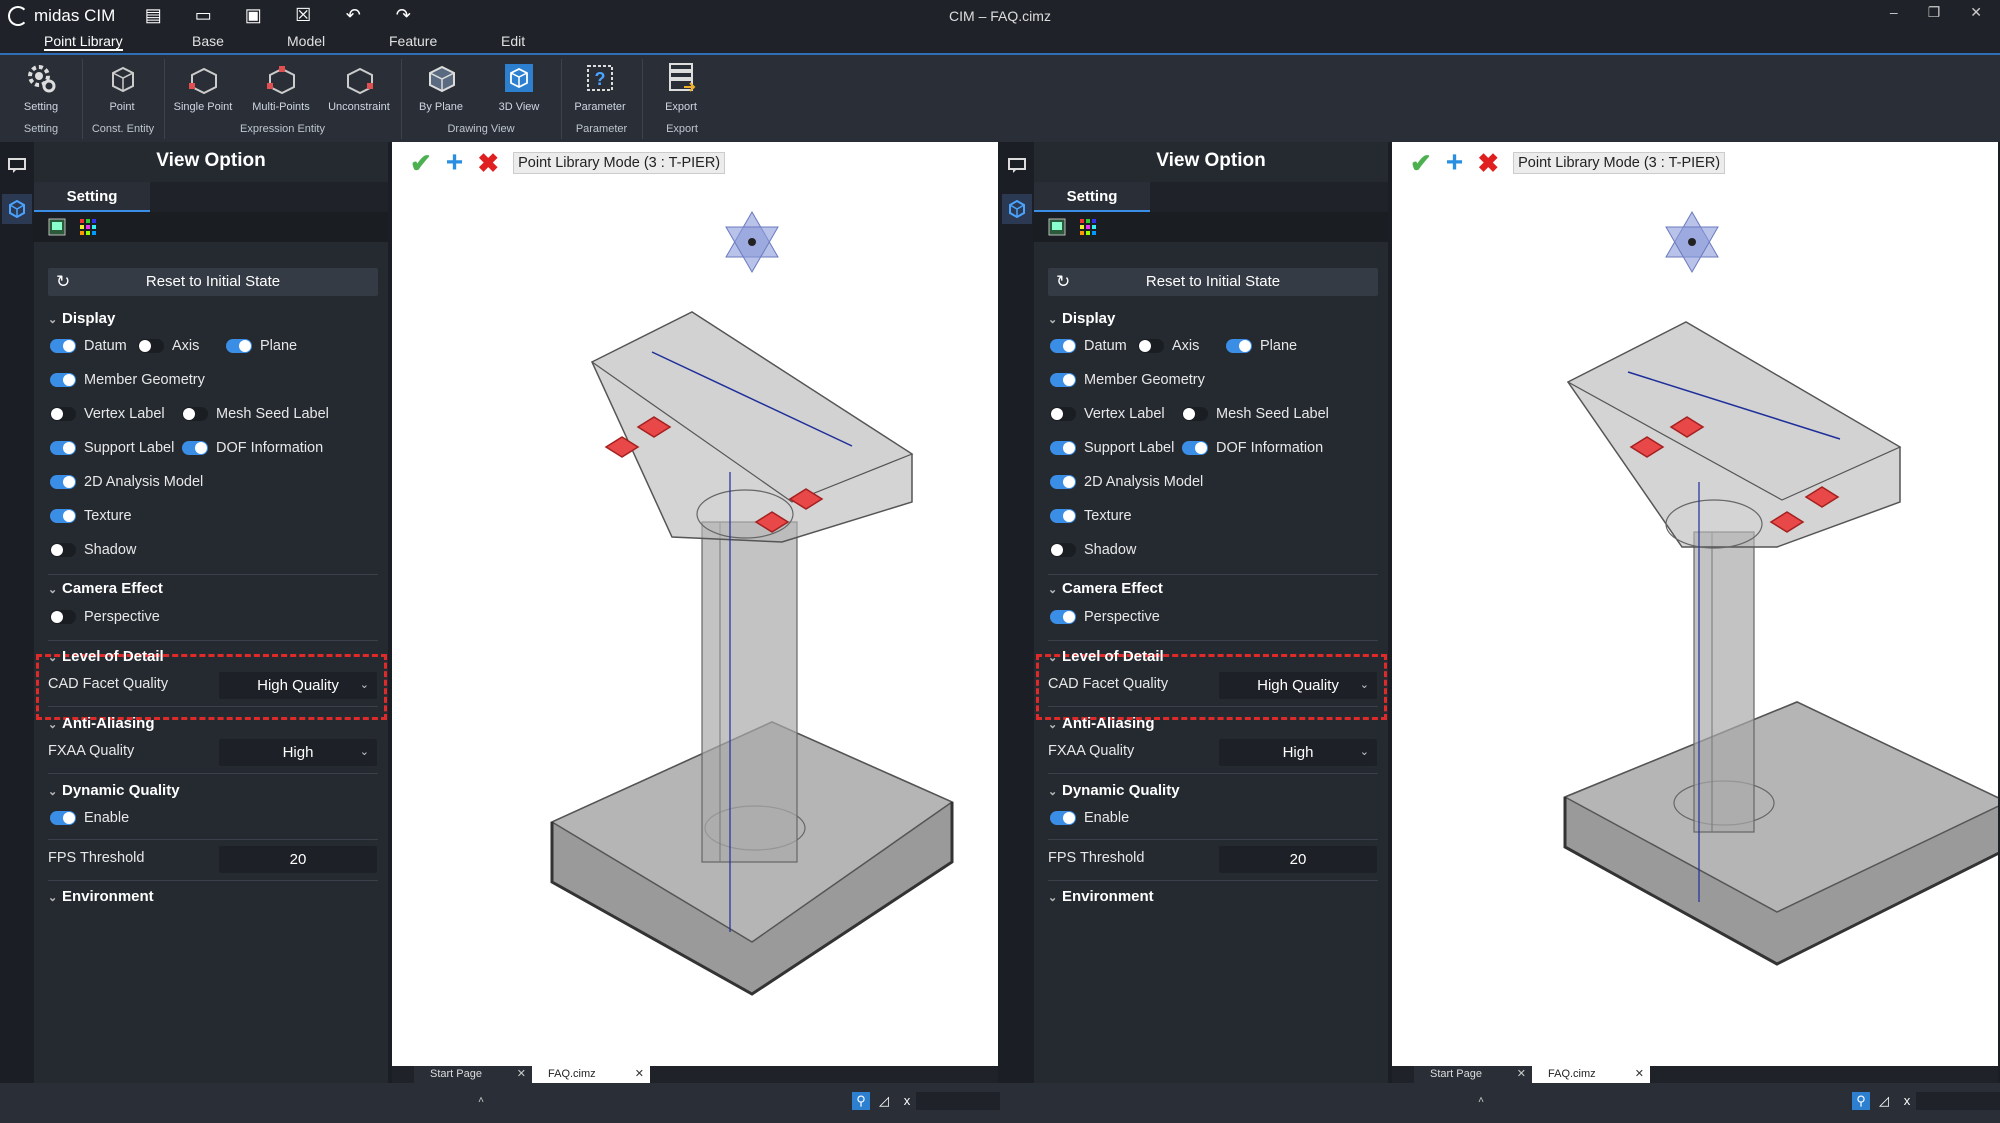 The height and width of the screenshot is (1123, 2000). I want to click on undo-icon: ↶, so click(353, 15).